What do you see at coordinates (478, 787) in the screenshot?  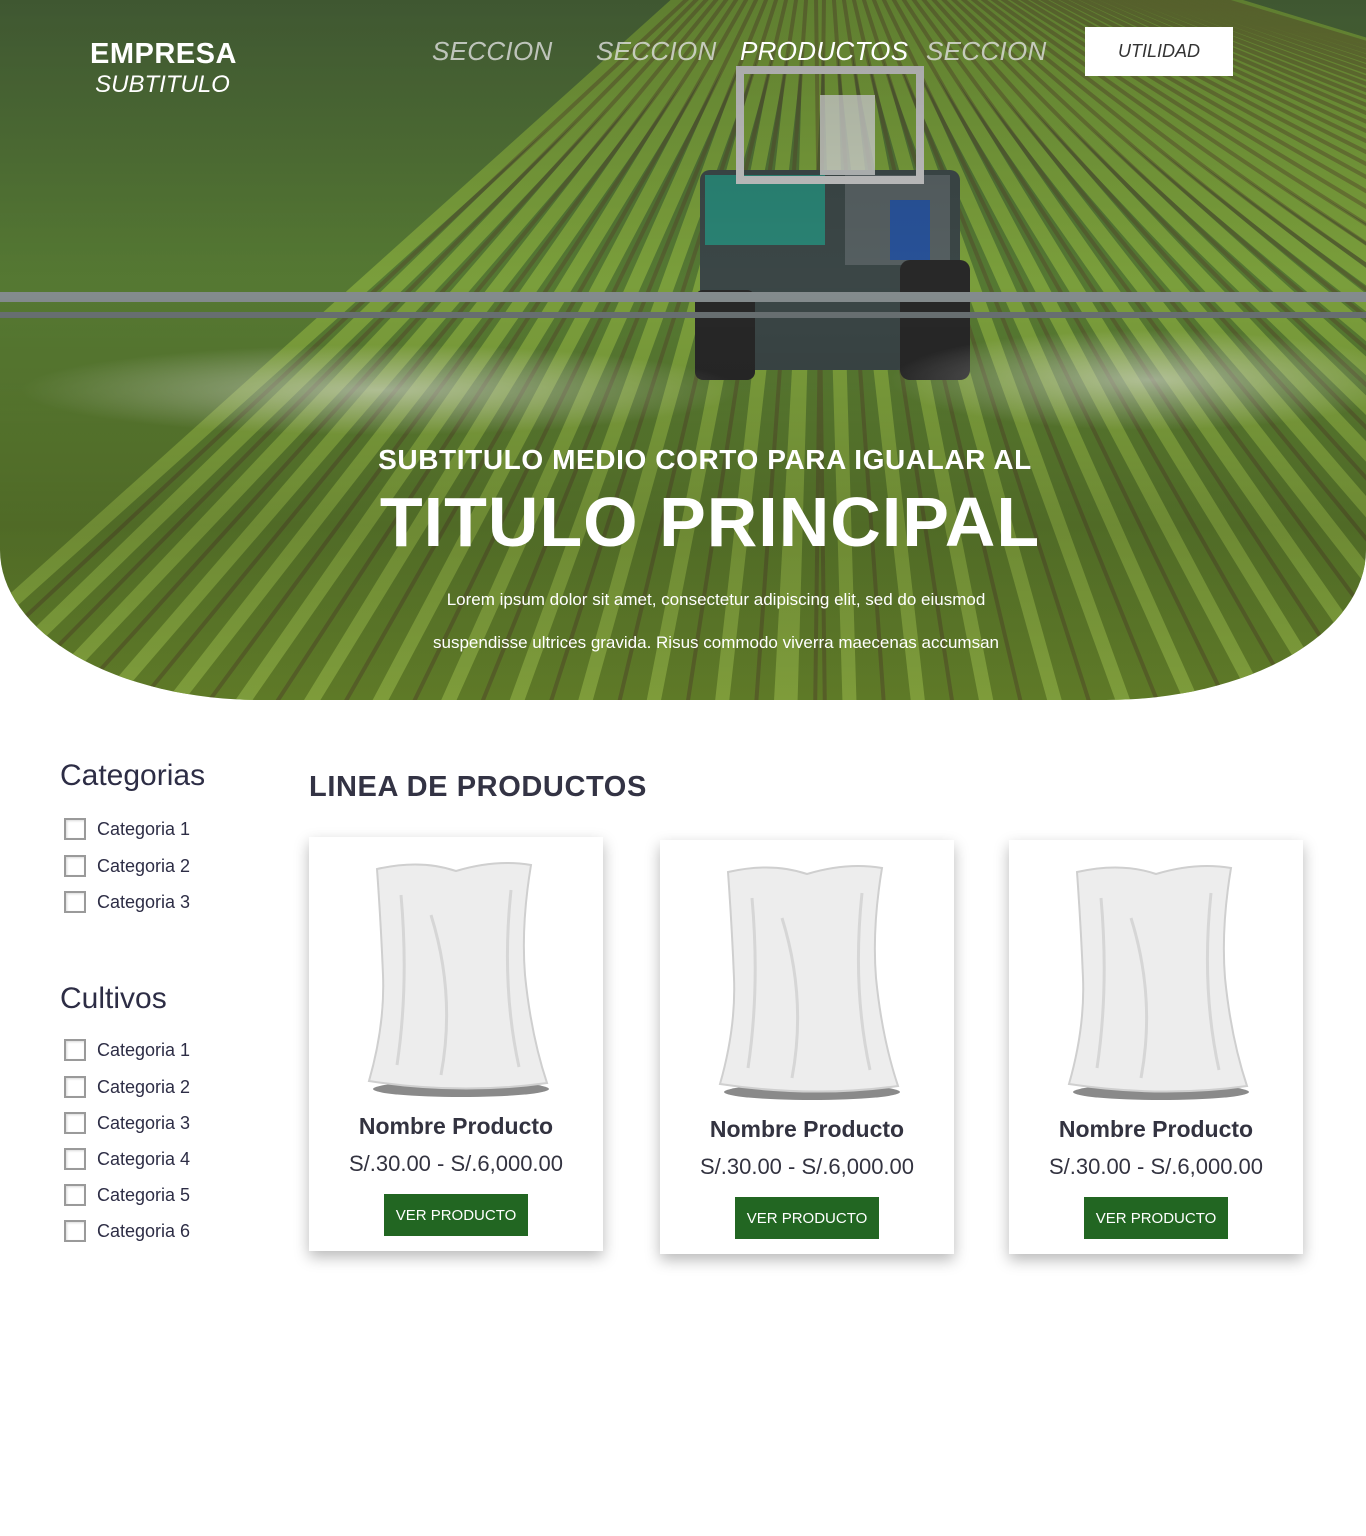 I see `section-title: LINEA DE PRODUCTOS` at bounding box center [478, 787].